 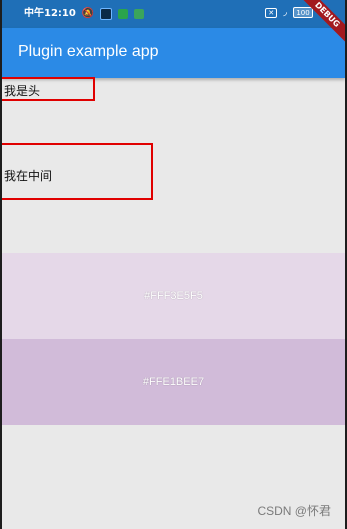 I want to click on color-band-2-label: #FFE1BEE7, so click(x=173, y=382).